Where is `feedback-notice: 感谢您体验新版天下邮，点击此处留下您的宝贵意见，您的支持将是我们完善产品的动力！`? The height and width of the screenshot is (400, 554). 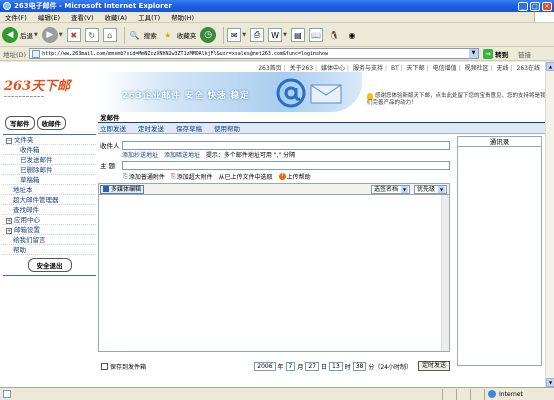
feedback-notice: 感谢您体验新版天下邮，点击此处留下您的宝贵意见，您的支持将是我们完善产品的动力！ is located at coordinates (457, 100).